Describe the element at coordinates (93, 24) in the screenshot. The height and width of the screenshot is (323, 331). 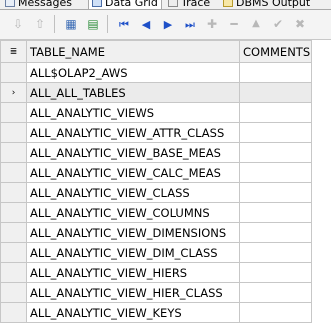
I see `record-view-icon: ▤` at that location.